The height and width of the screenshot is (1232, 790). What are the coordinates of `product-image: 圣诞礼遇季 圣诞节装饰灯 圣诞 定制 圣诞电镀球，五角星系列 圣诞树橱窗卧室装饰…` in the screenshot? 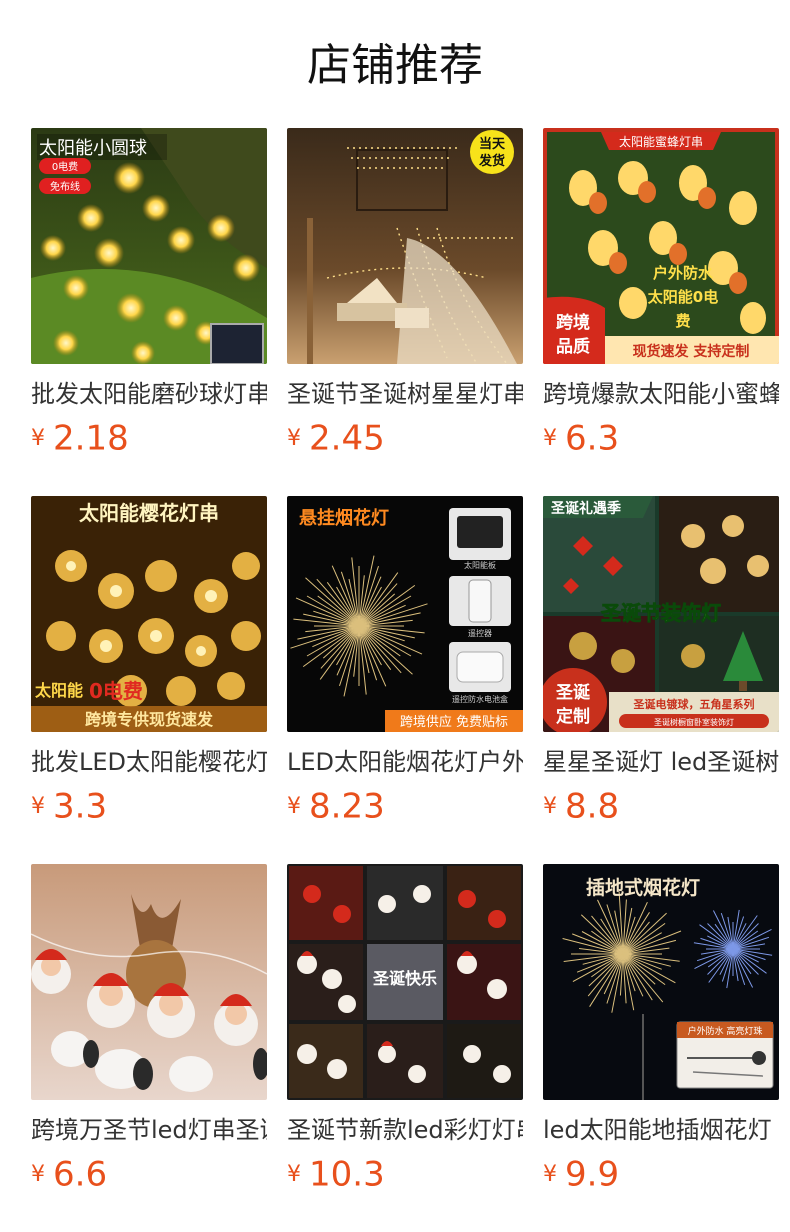 It's located at (661, 614).